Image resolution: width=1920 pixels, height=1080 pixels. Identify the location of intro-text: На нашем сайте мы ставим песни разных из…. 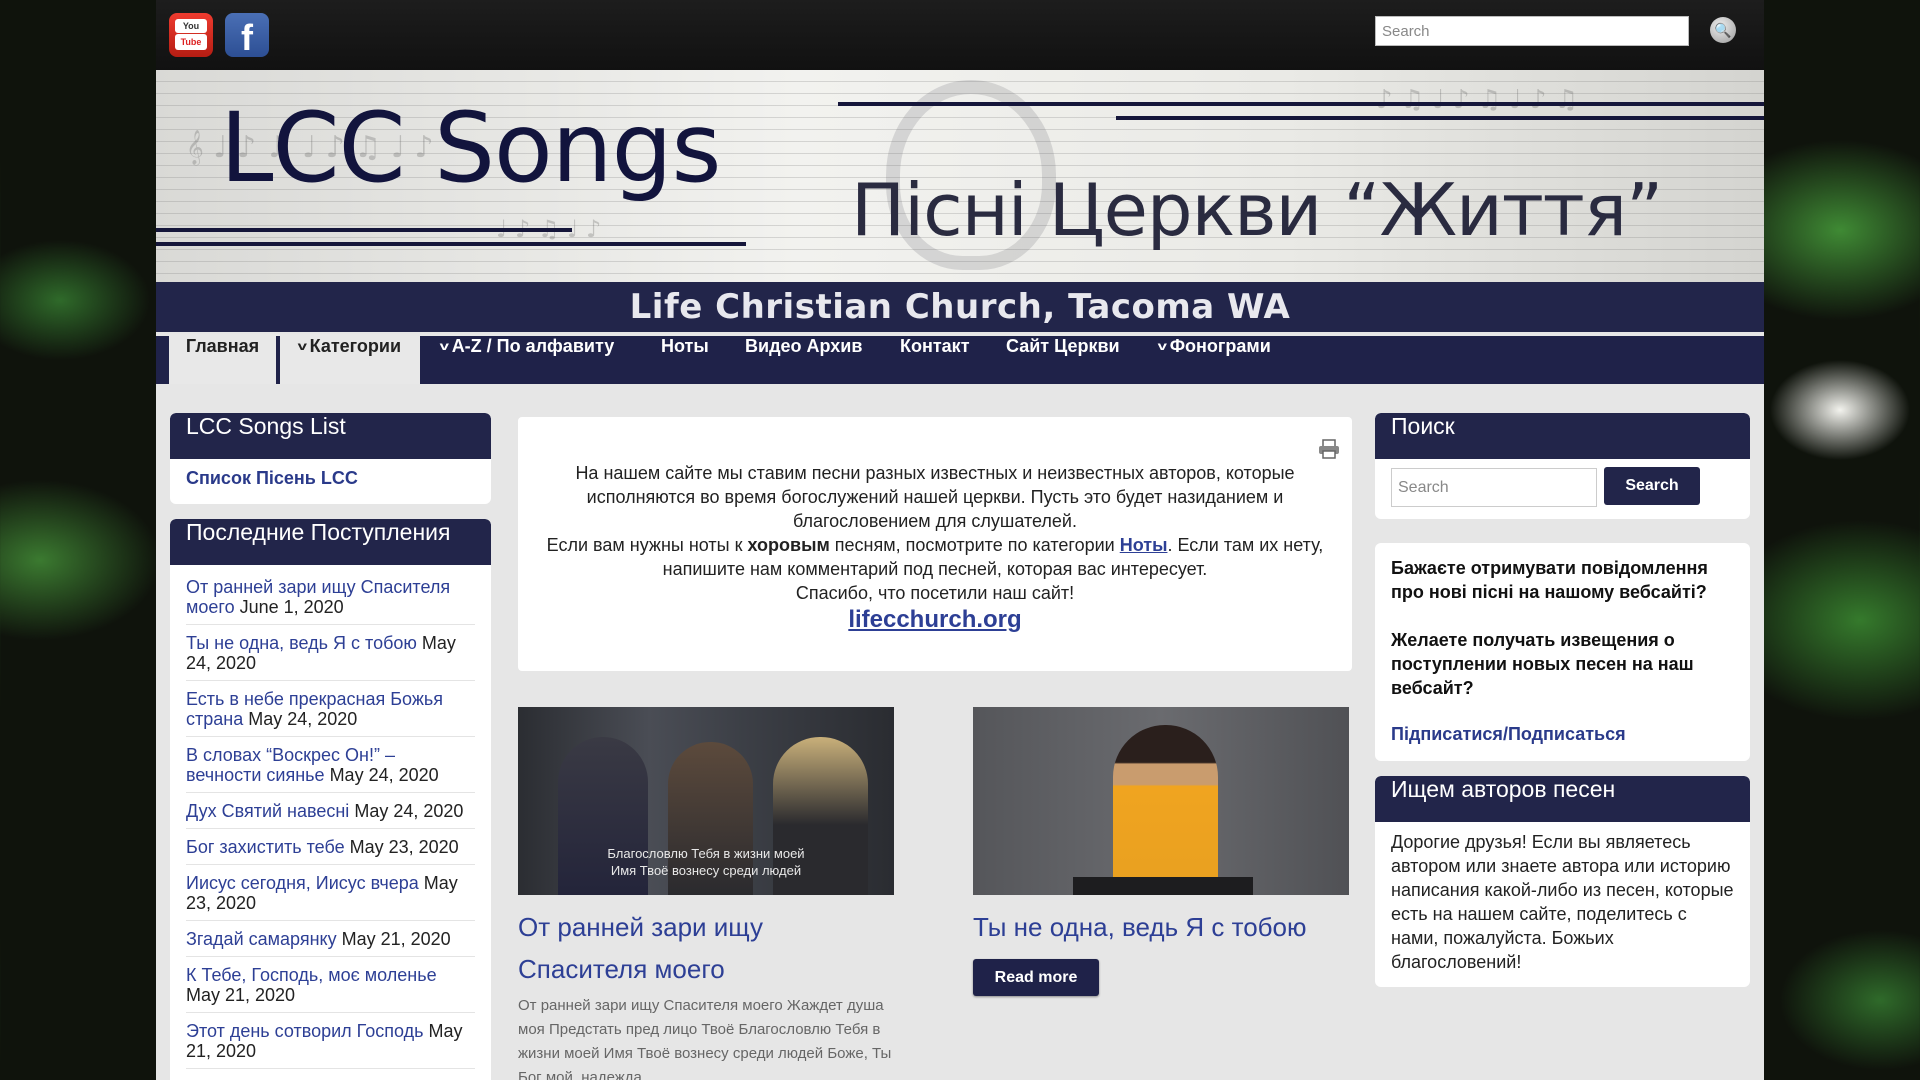
(935, 548).